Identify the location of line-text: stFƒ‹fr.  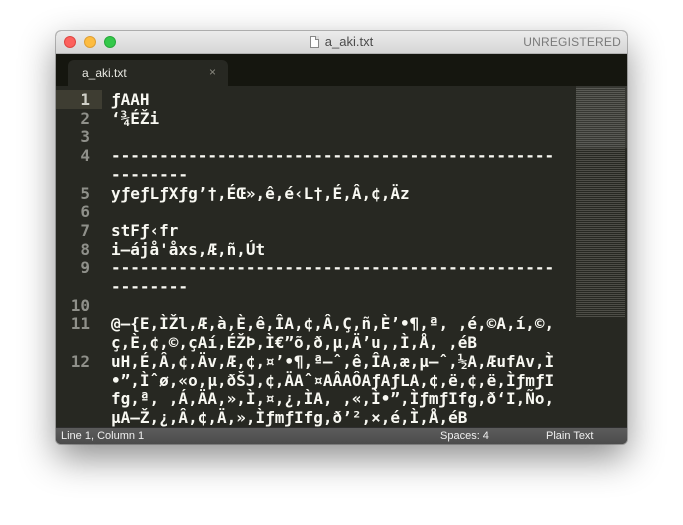
(145, 230).